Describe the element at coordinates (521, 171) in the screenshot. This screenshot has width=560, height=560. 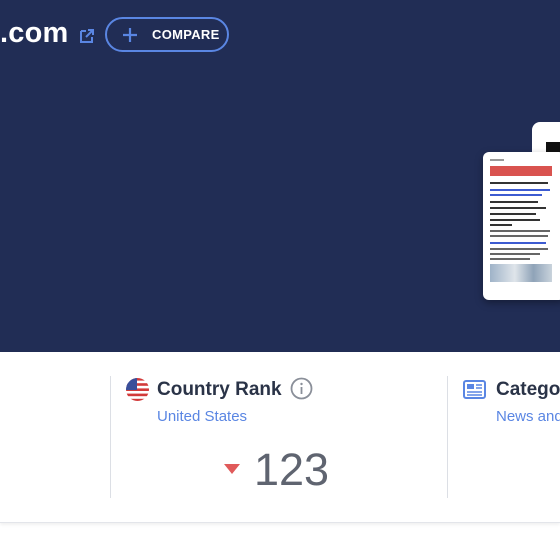
I see `preview-banner` at that location.